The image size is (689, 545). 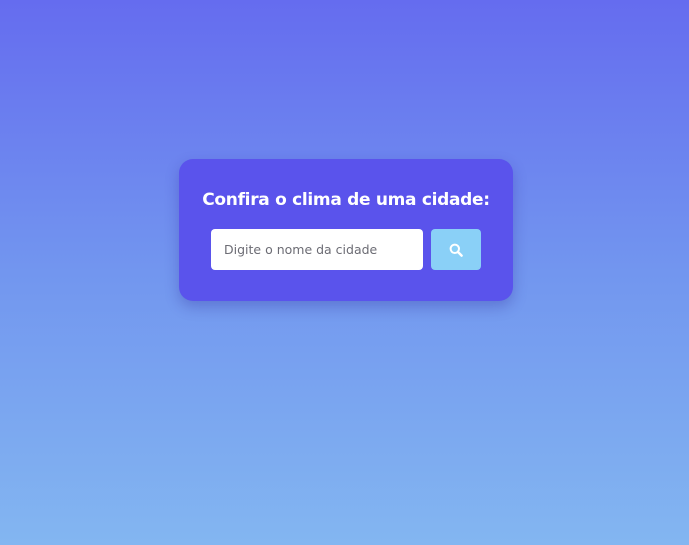 I want to click on weather-search-card: Confira o clima de uma cidade:, so click(x=346, y=230).